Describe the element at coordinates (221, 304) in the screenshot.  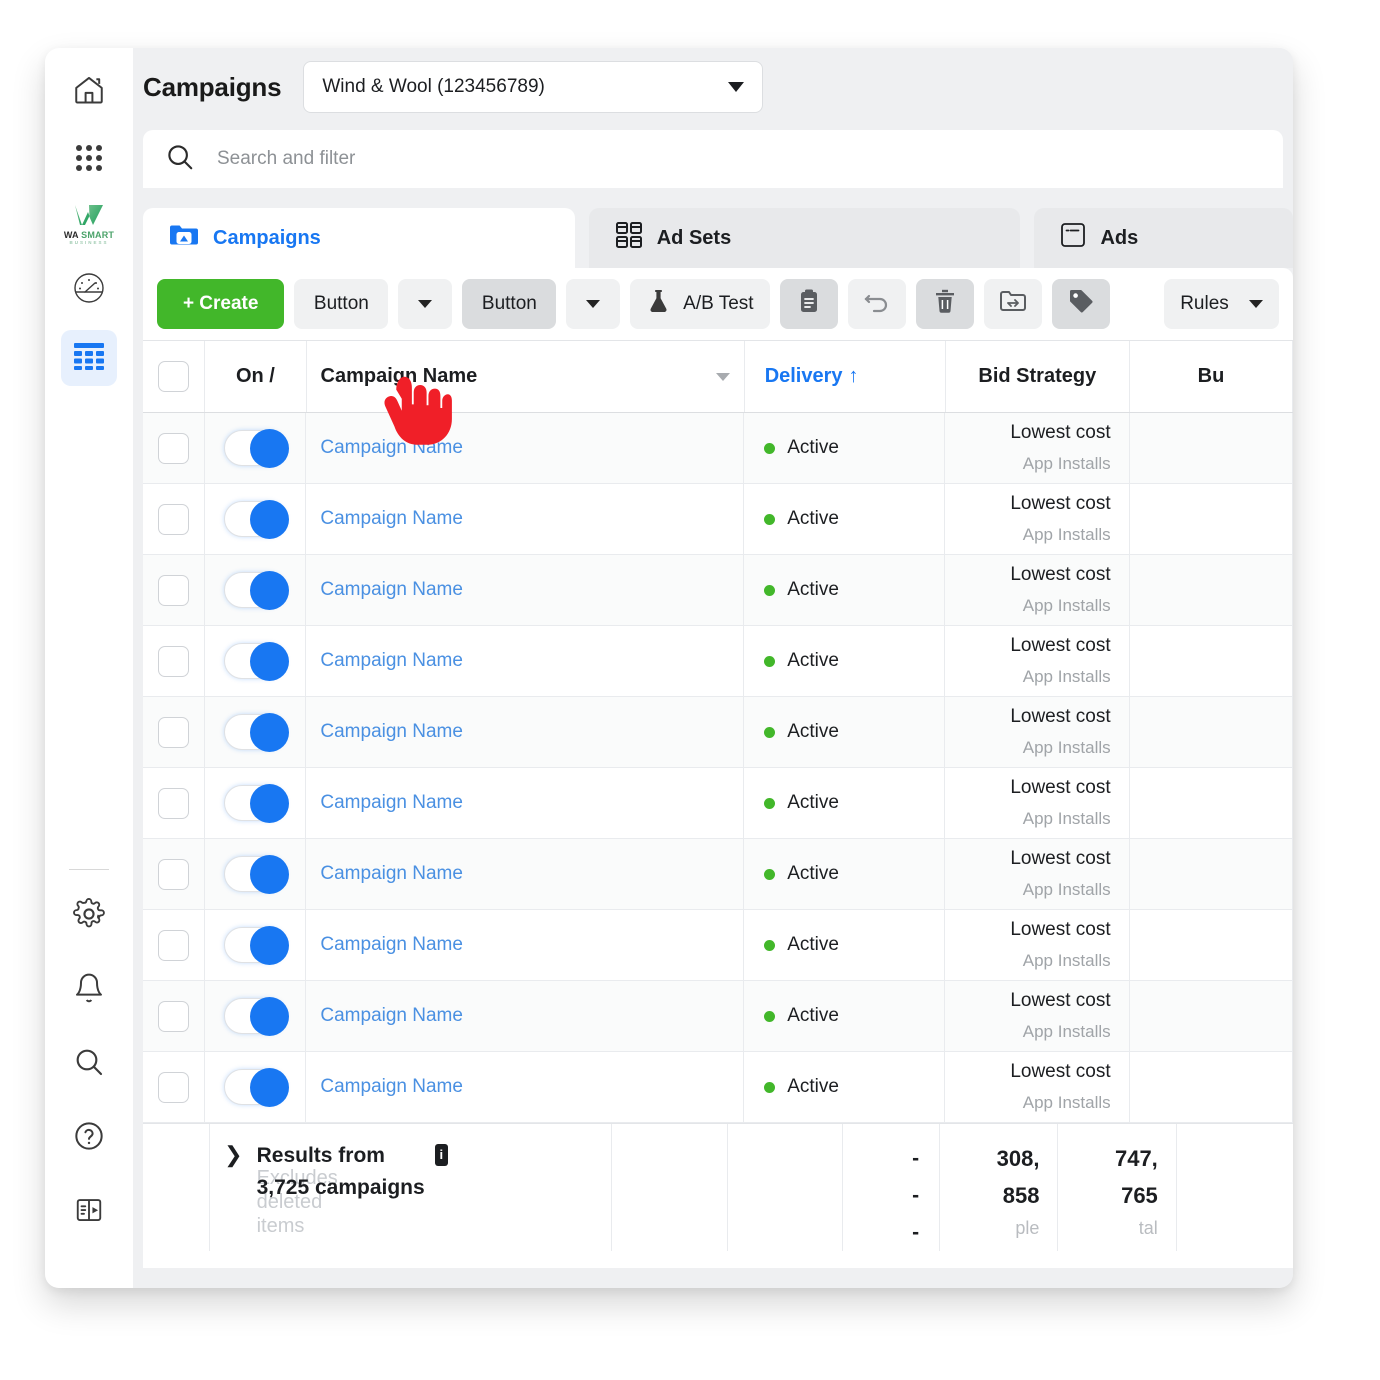
I see `create-button: + Create` at that location.